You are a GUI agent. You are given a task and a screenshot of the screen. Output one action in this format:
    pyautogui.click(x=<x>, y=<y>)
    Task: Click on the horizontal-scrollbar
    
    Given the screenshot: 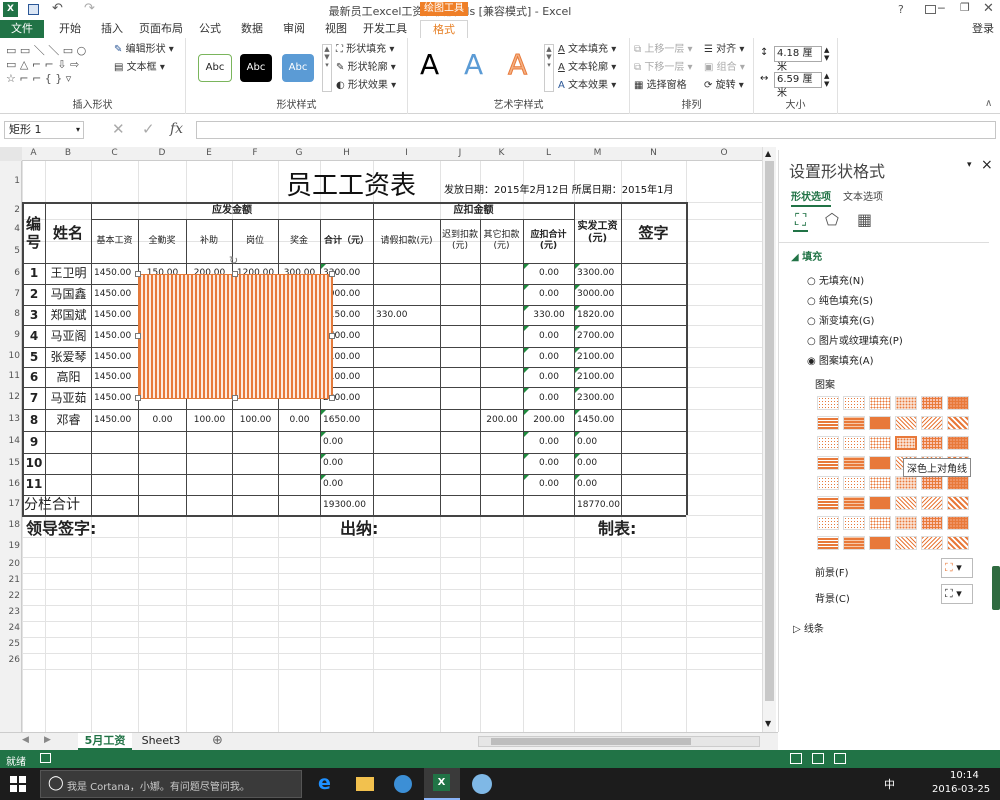 What is the action you would take?
    pyautogui.click(x=619, y=741)
    